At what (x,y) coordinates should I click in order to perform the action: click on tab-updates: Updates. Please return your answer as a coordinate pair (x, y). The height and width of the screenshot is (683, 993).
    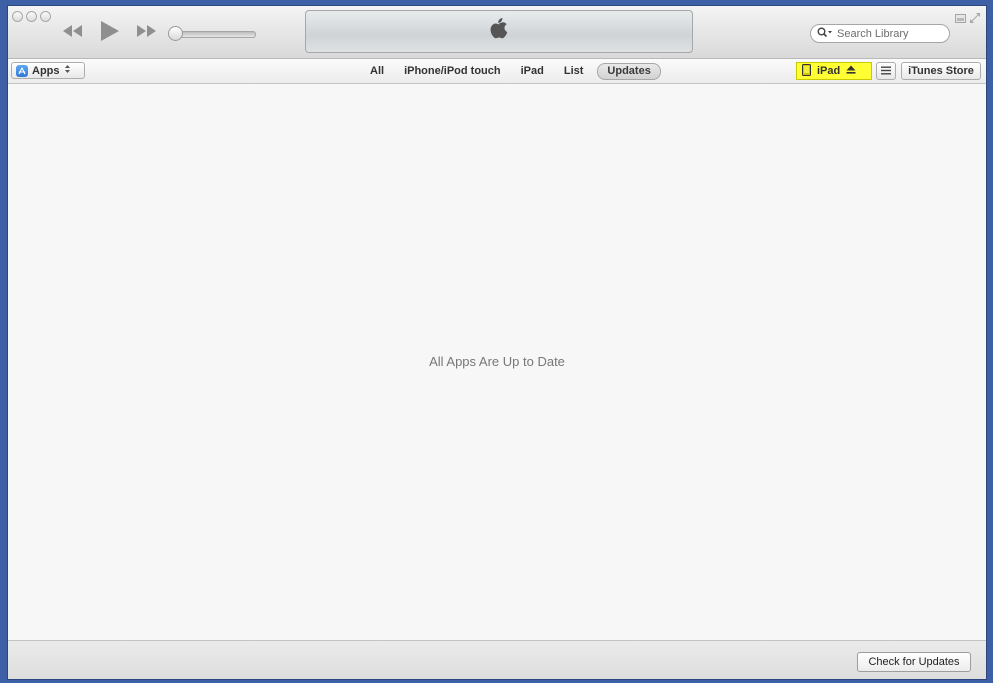
    Looking at the image, I should click on (629, 71).